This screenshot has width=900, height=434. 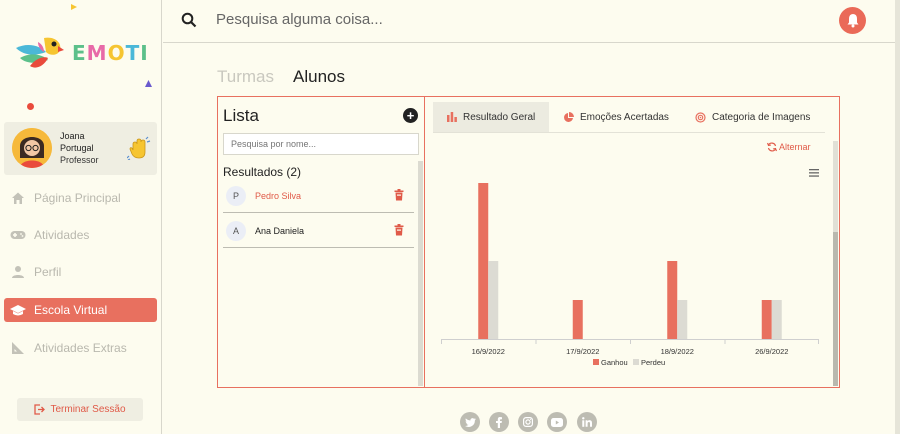 I want to click on logout-icon, so click(x=40, y=409).